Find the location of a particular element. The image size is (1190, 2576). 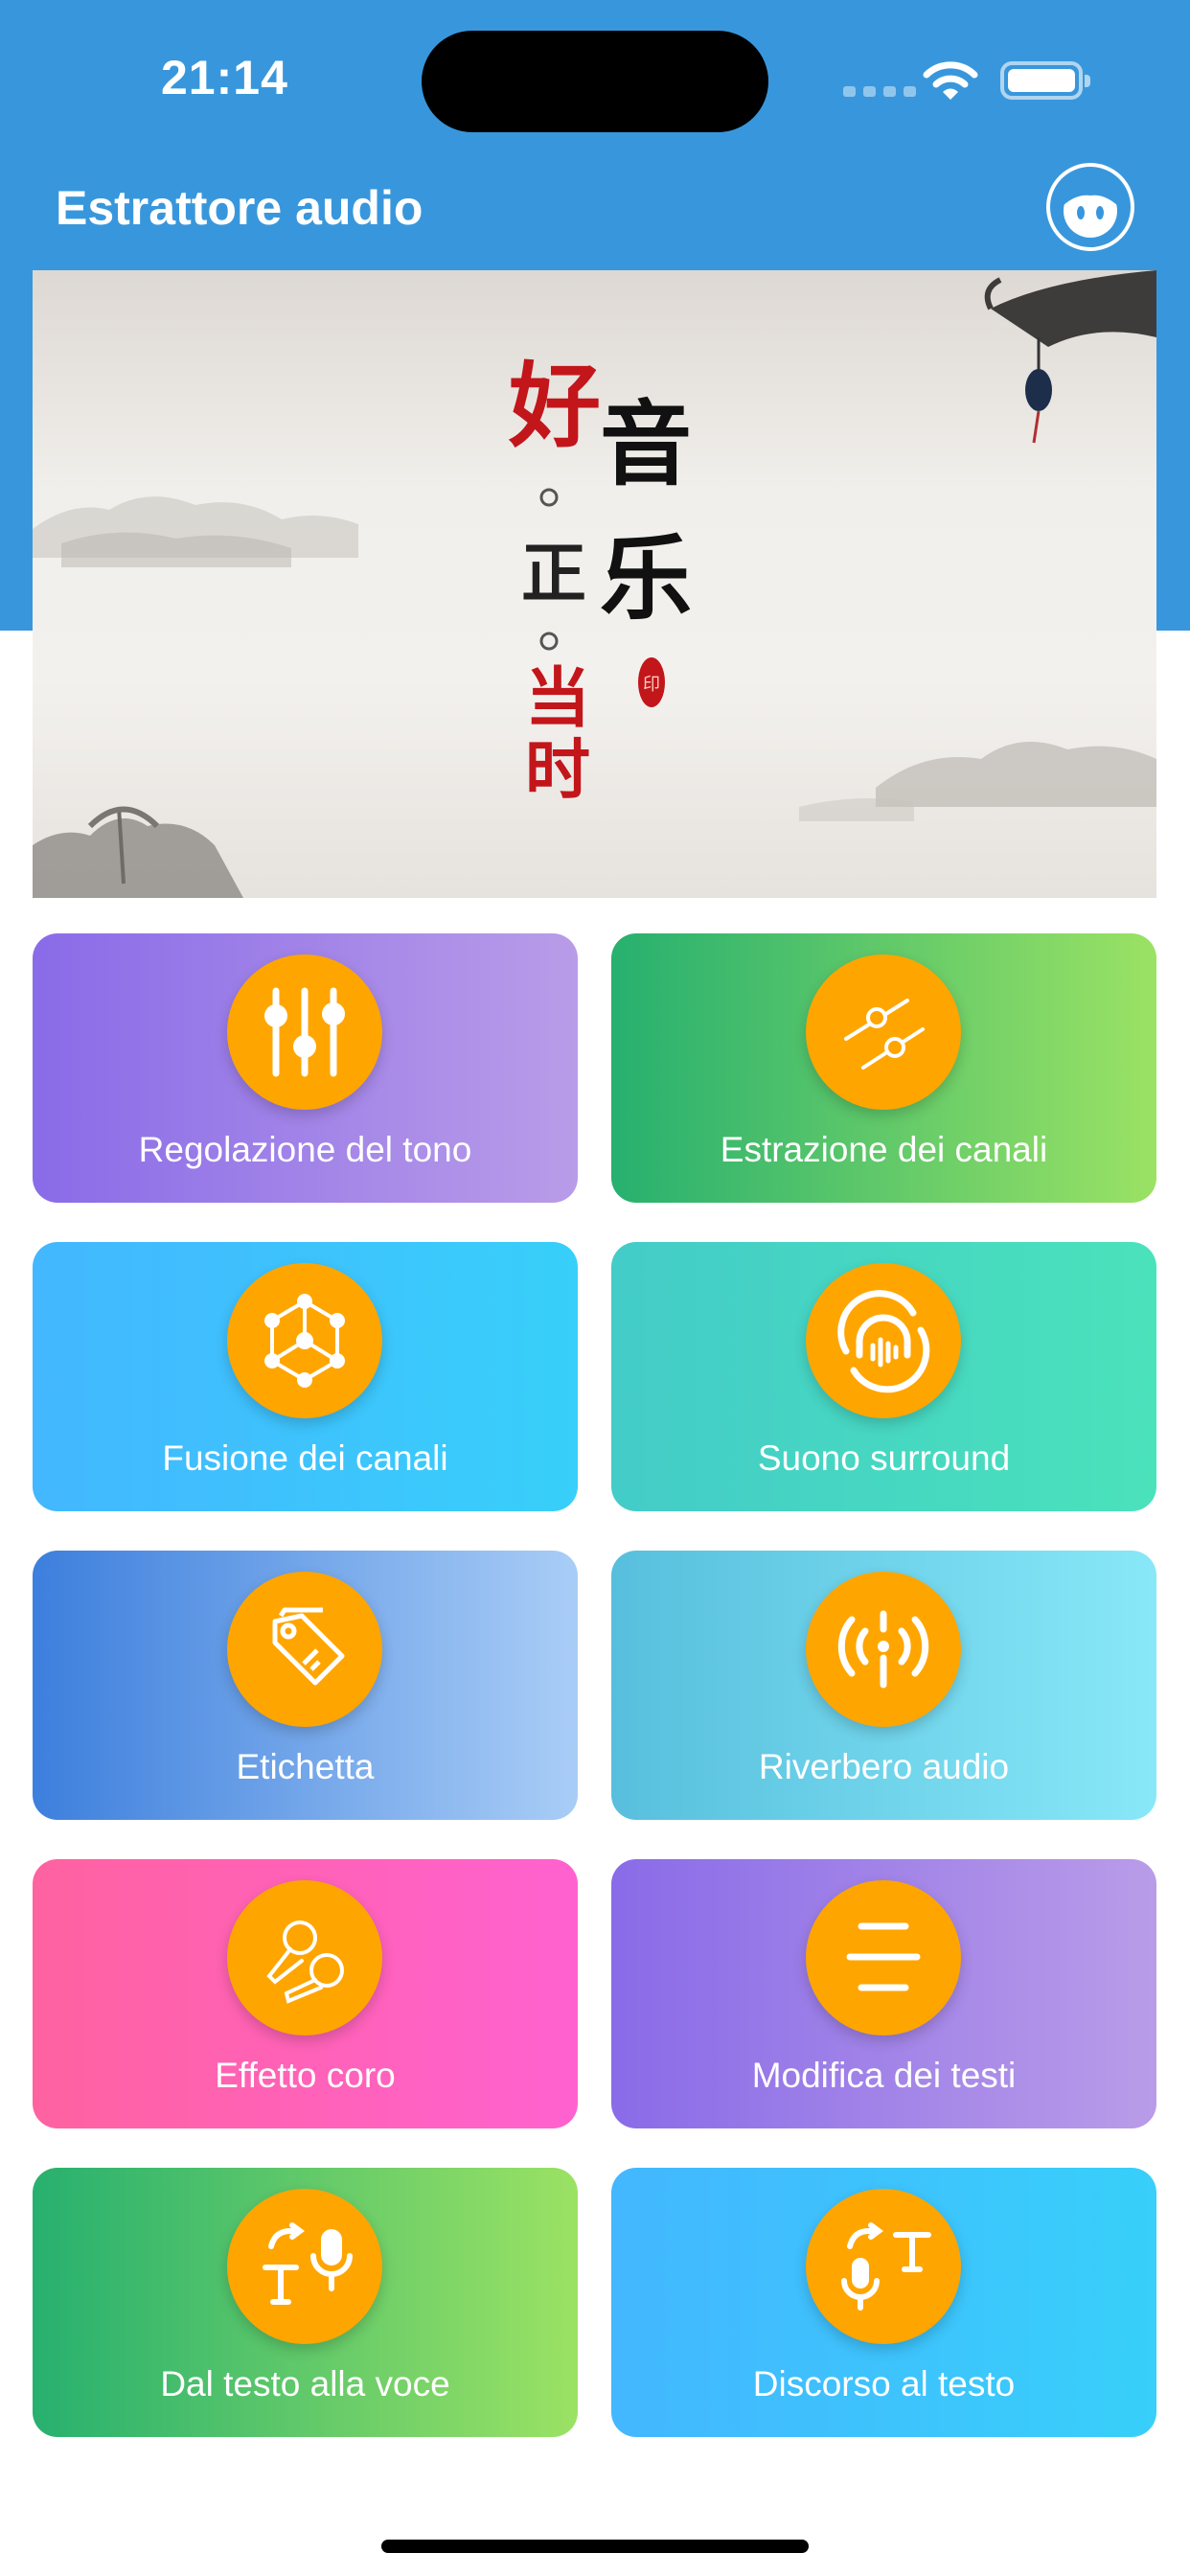

status-time: 21:14 is located at coordinates (225, 77).